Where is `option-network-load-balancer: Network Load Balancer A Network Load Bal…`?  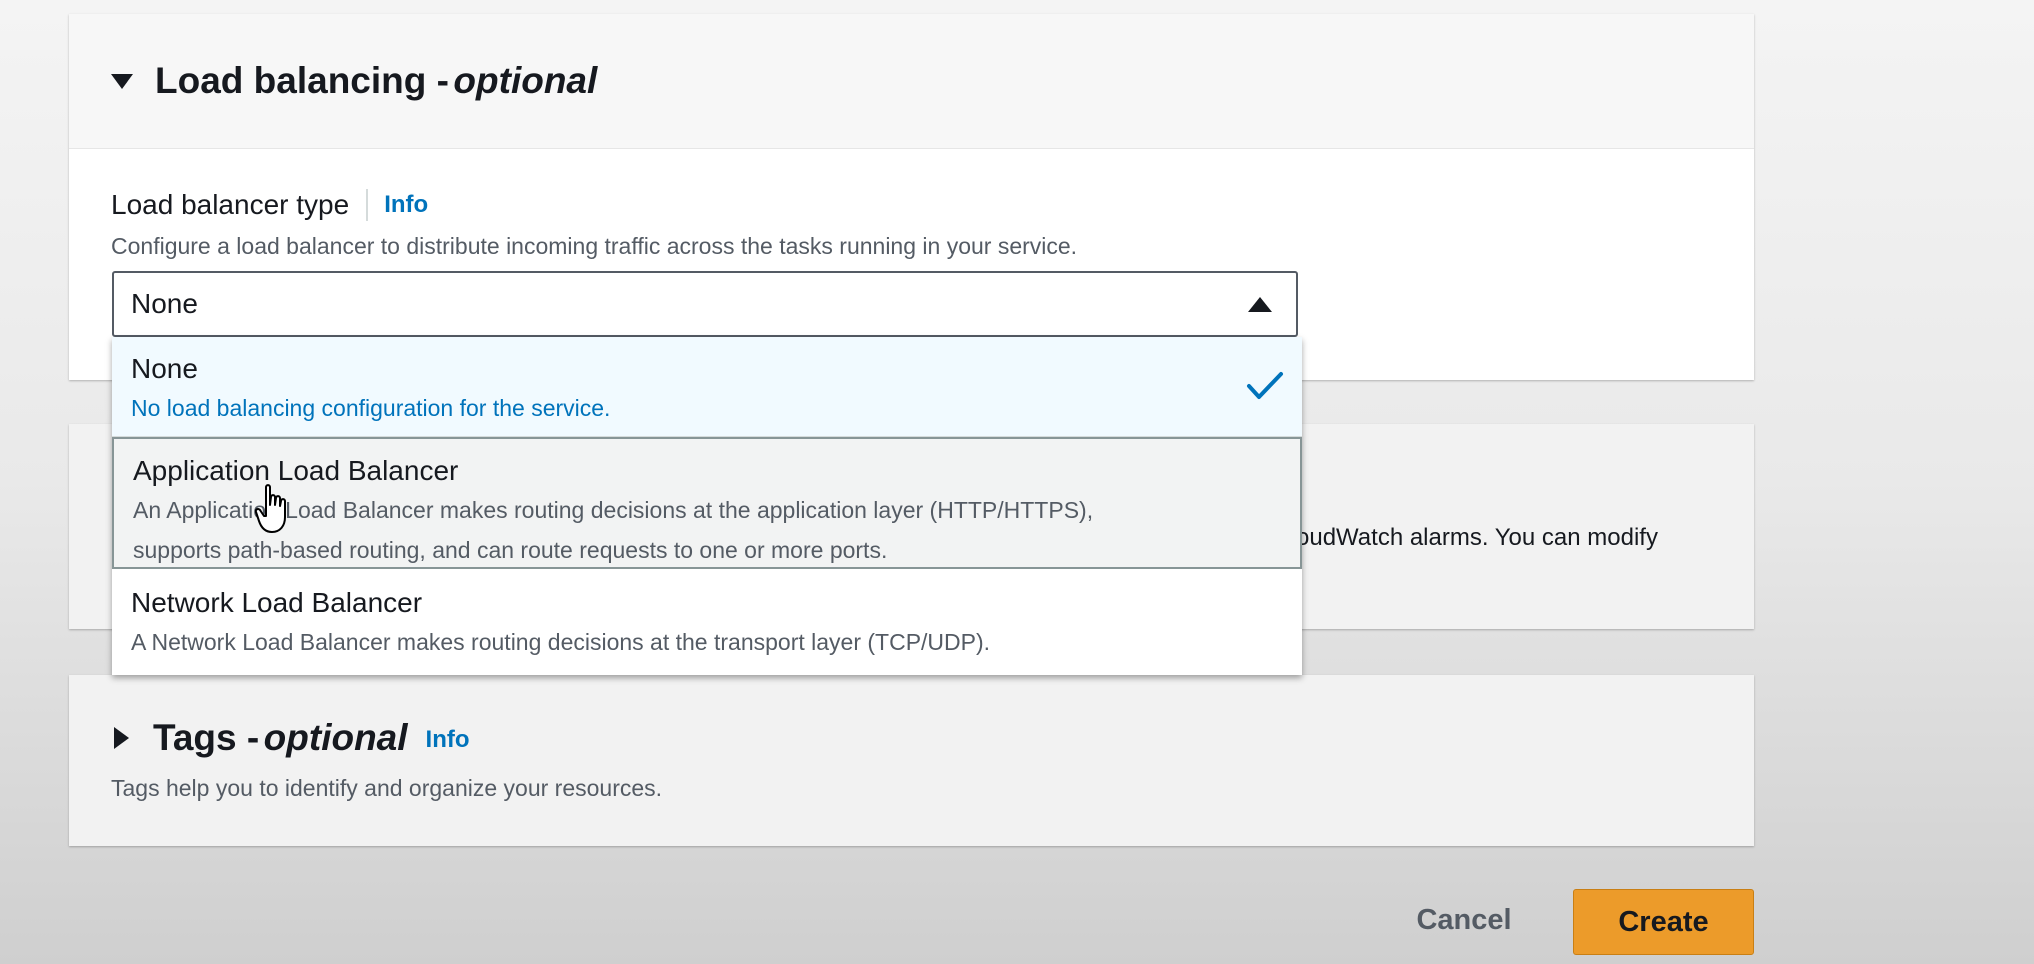
option-network-load-balancer: Network Load Balancer A Network Load Bal… is located at coordinates (707, 622).